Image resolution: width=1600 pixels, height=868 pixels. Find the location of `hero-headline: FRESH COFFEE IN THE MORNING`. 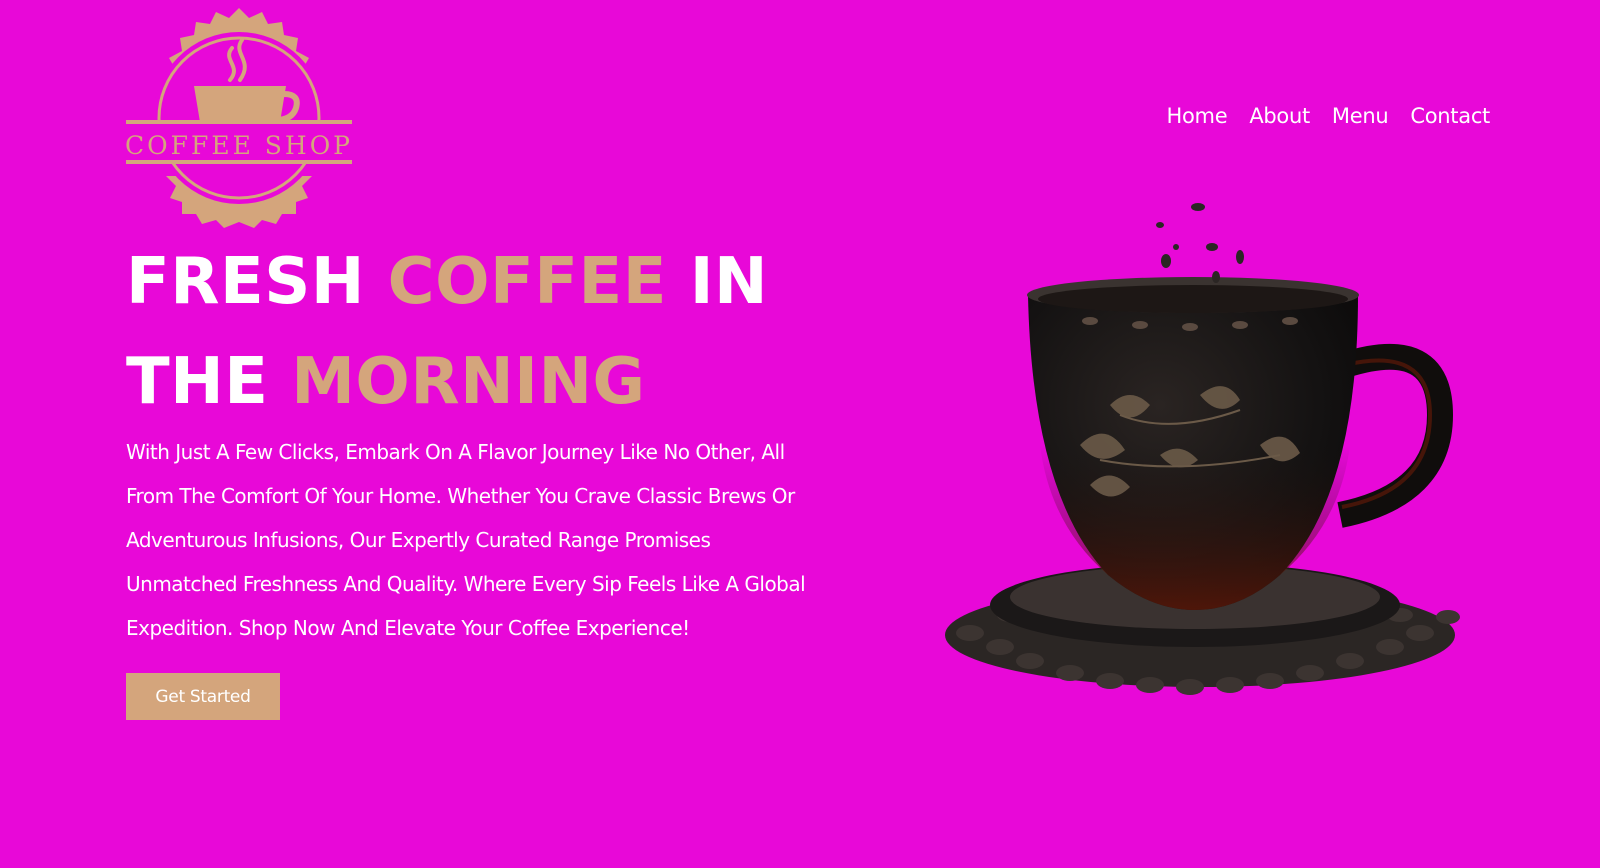

hero-headline: FRESH COFFEE IN THE MORNING is located at coordinates (447, 332).